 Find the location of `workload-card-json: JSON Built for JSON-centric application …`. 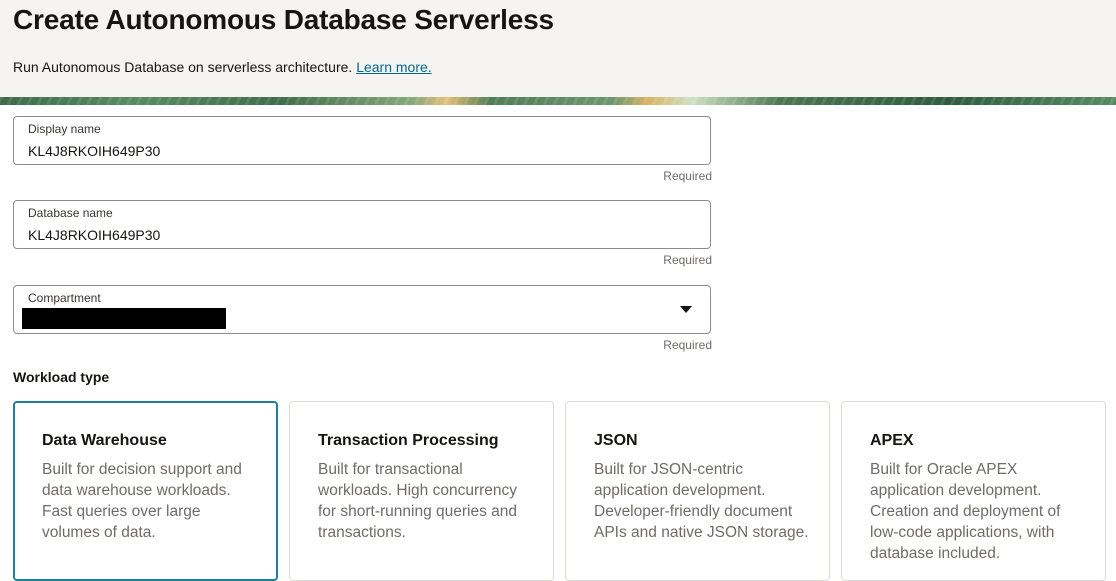

workload-card-json: JSON Built for JSON-centric application … is located at coordinates (697, 491).